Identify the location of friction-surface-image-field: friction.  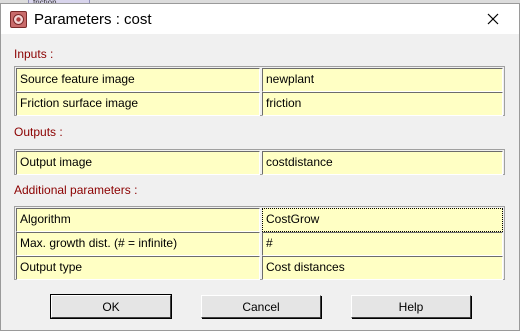
(382, 104).